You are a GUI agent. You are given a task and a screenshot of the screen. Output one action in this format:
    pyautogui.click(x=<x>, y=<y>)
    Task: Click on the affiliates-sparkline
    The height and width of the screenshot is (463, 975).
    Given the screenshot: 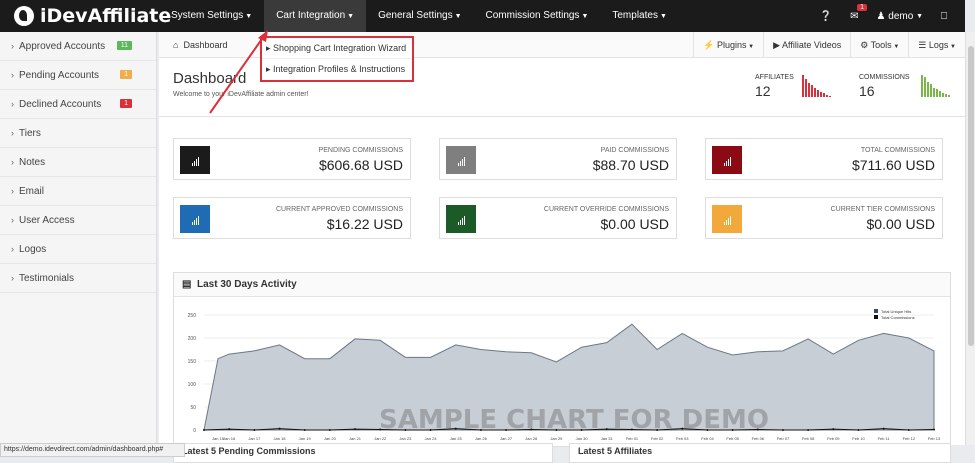 What is the action you would take?
    pyautogui.click(x=816, y=86)
    